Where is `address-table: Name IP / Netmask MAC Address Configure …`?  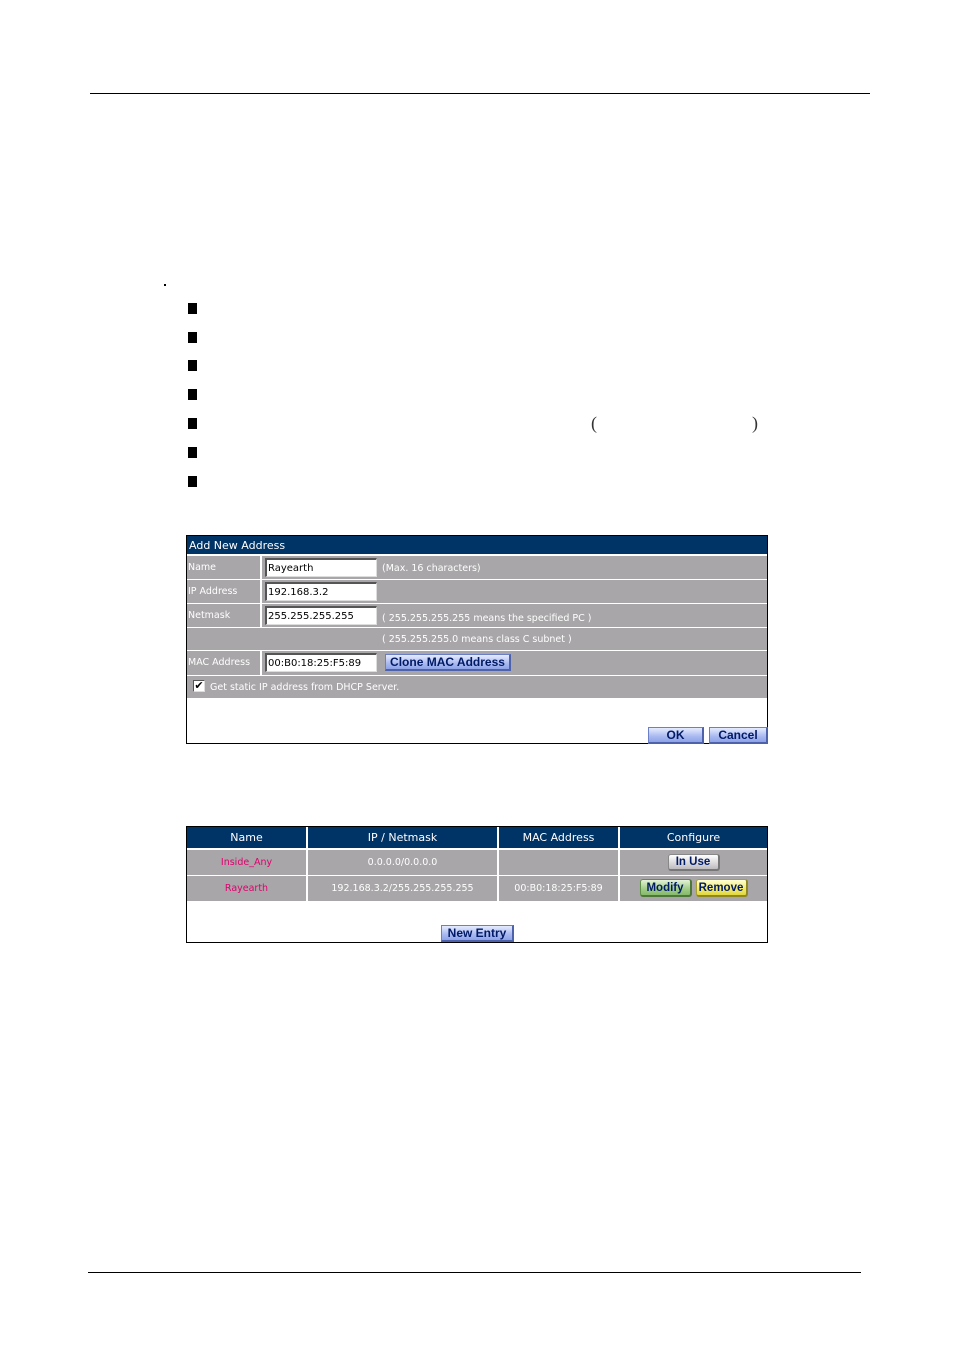 address-table: Name IP / Netmask MAC Address Configure … is located at coordinates (477, 864).